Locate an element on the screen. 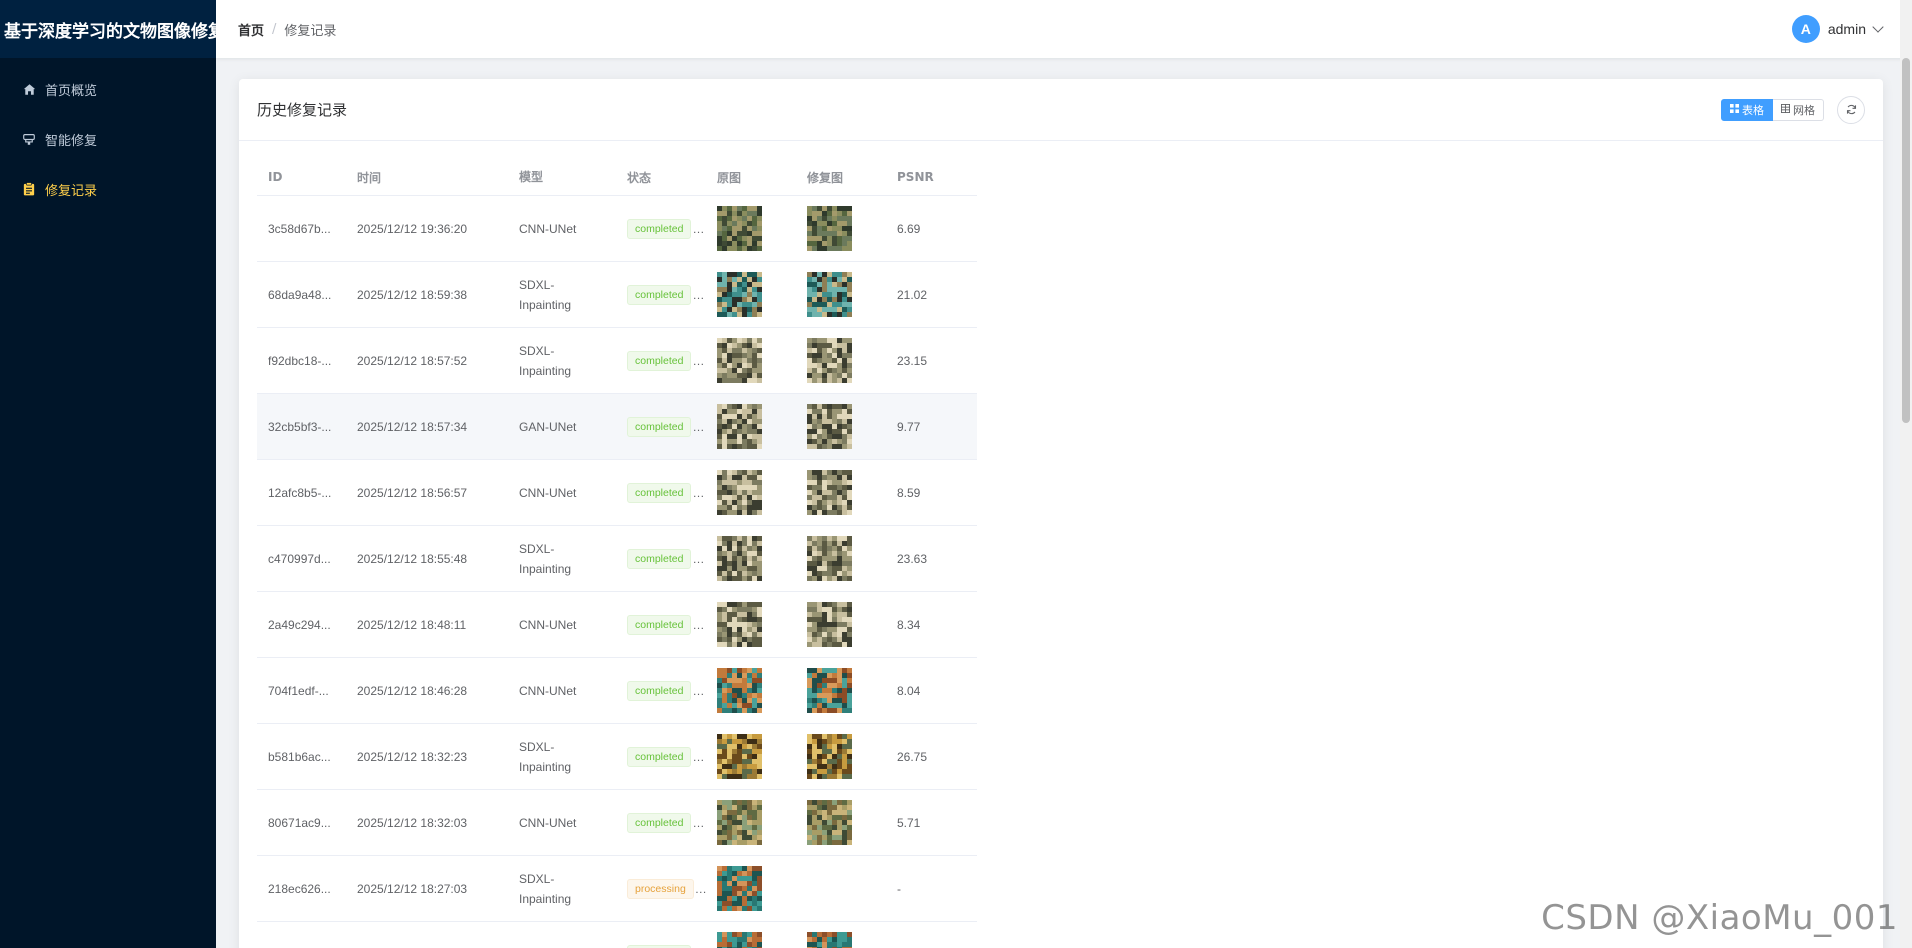 Image resolution: width=1912 pixels, height=948 pixels. record-psnr: 8.59 is located at coordinates (909, 492).